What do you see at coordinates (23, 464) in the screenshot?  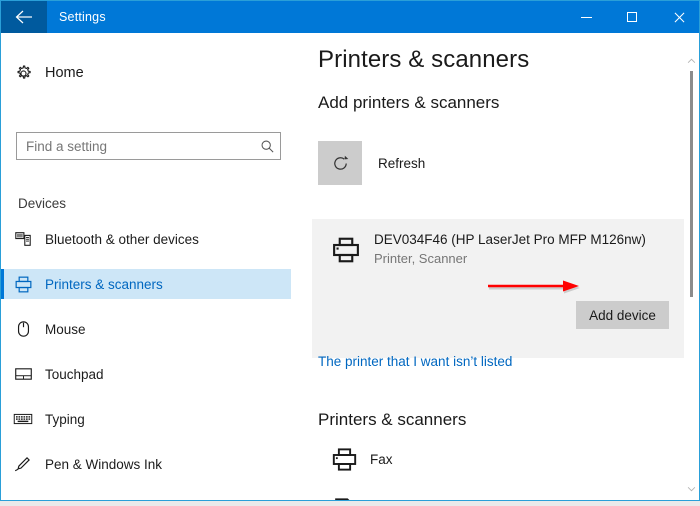 I see `pen-icon` at bounding box center [23, 464].